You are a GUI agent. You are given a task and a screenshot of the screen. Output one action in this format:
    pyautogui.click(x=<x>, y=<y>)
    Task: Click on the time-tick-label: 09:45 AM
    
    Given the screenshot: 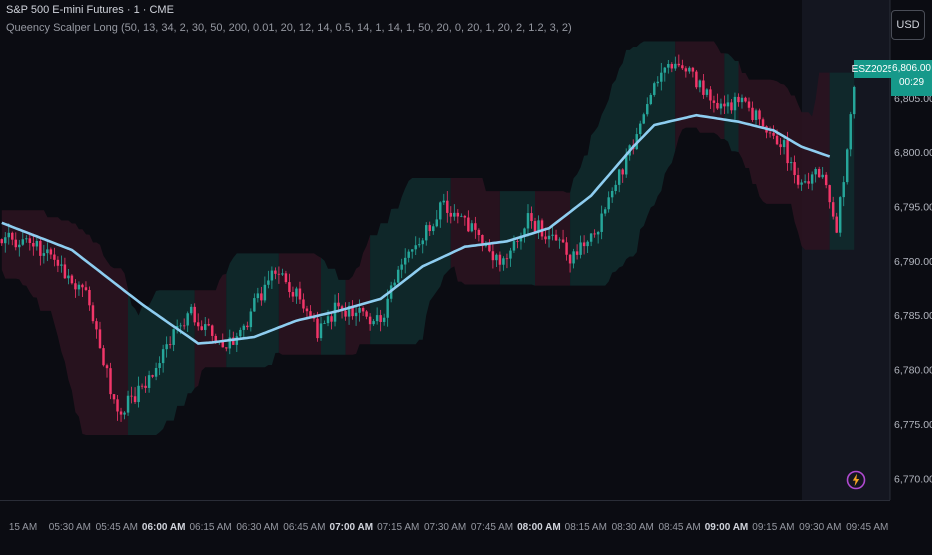 What is the action you would take?
    pyautogui.click(x=867, y=527)
    